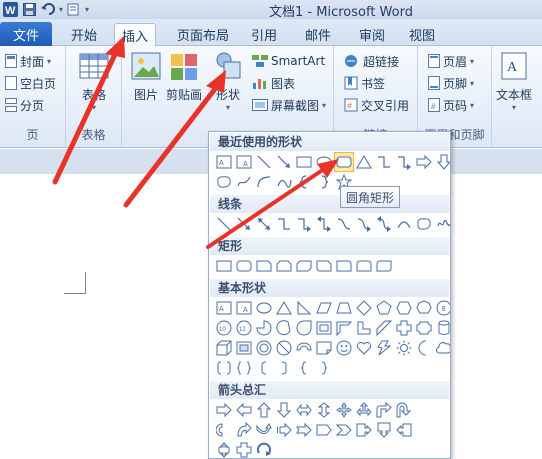 The image size is (542, 459). Describe the element at coordinates (244, 162) in the screenshot. I see `vertical-textbox-shape-icon: A` at that location.